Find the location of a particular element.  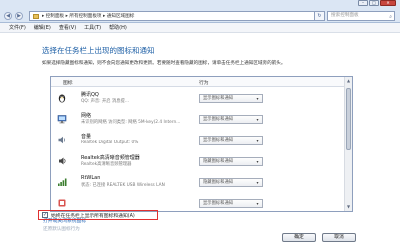

item-name: RtWLan is located at coordinates (91, 178).